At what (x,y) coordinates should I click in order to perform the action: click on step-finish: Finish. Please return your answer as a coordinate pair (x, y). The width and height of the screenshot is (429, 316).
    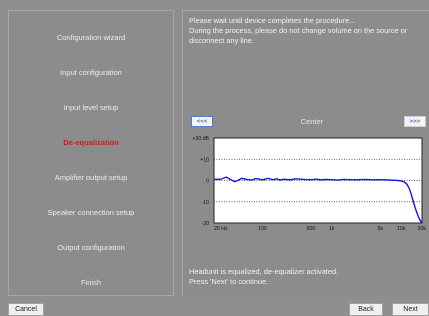
    Looking at the image, I should click on (91, 282).